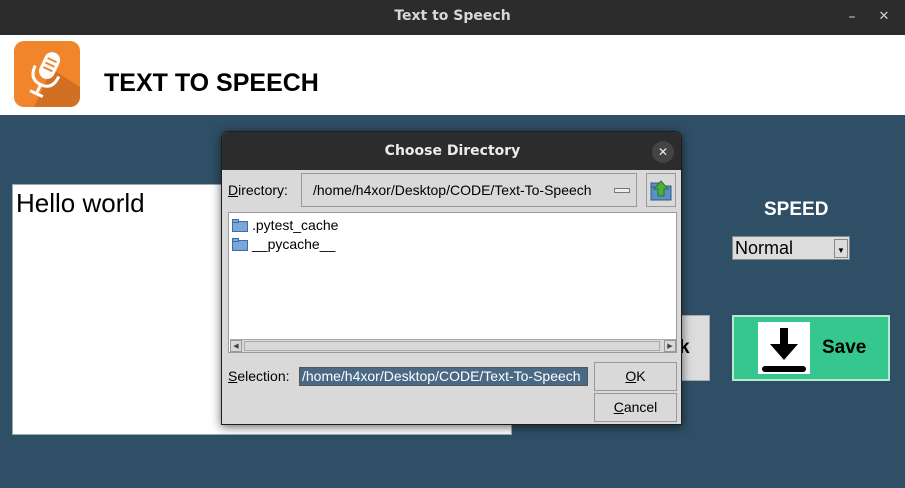  What do you see at coordinates (764, 248) in the screenshot?
I see `speed-selected-value: Normal` at bounding box center [764, 248].